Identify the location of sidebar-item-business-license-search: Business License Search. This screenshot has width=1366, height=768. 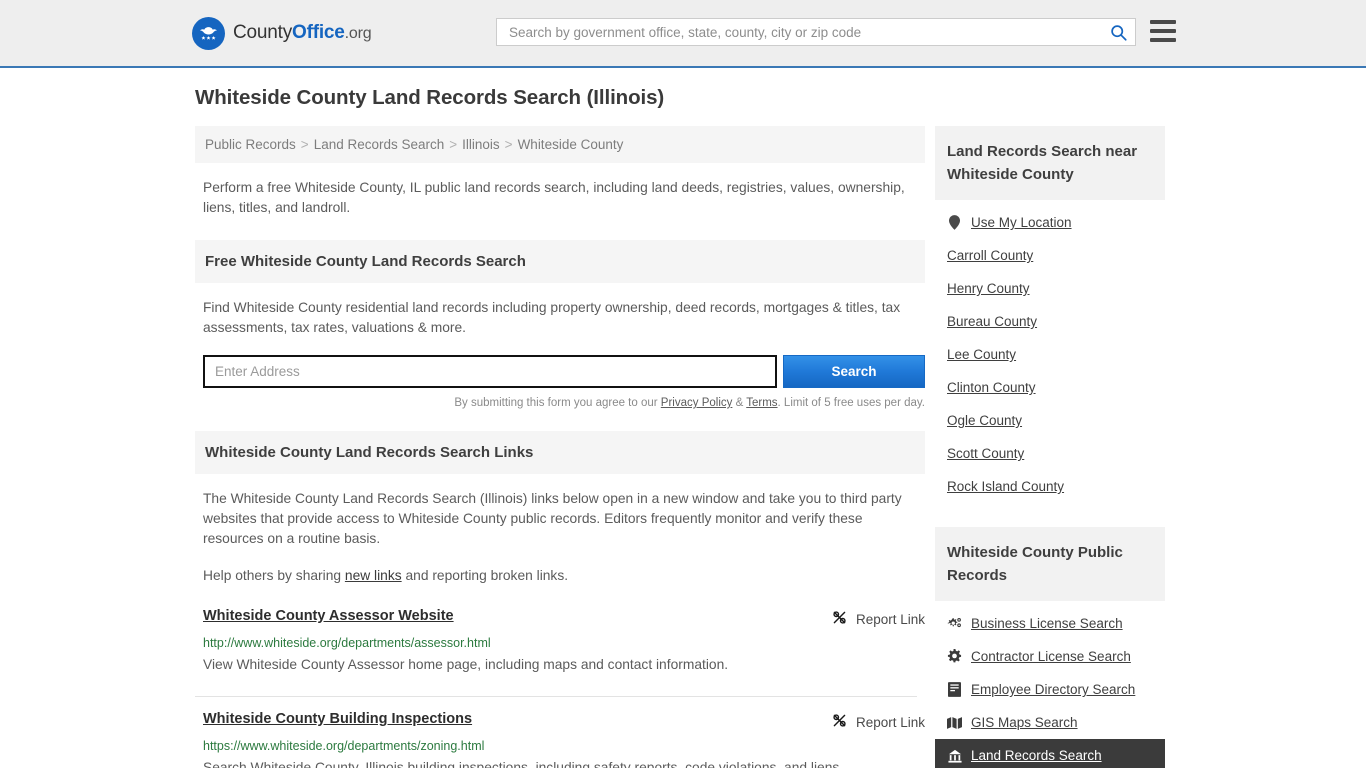
(1050, 623).